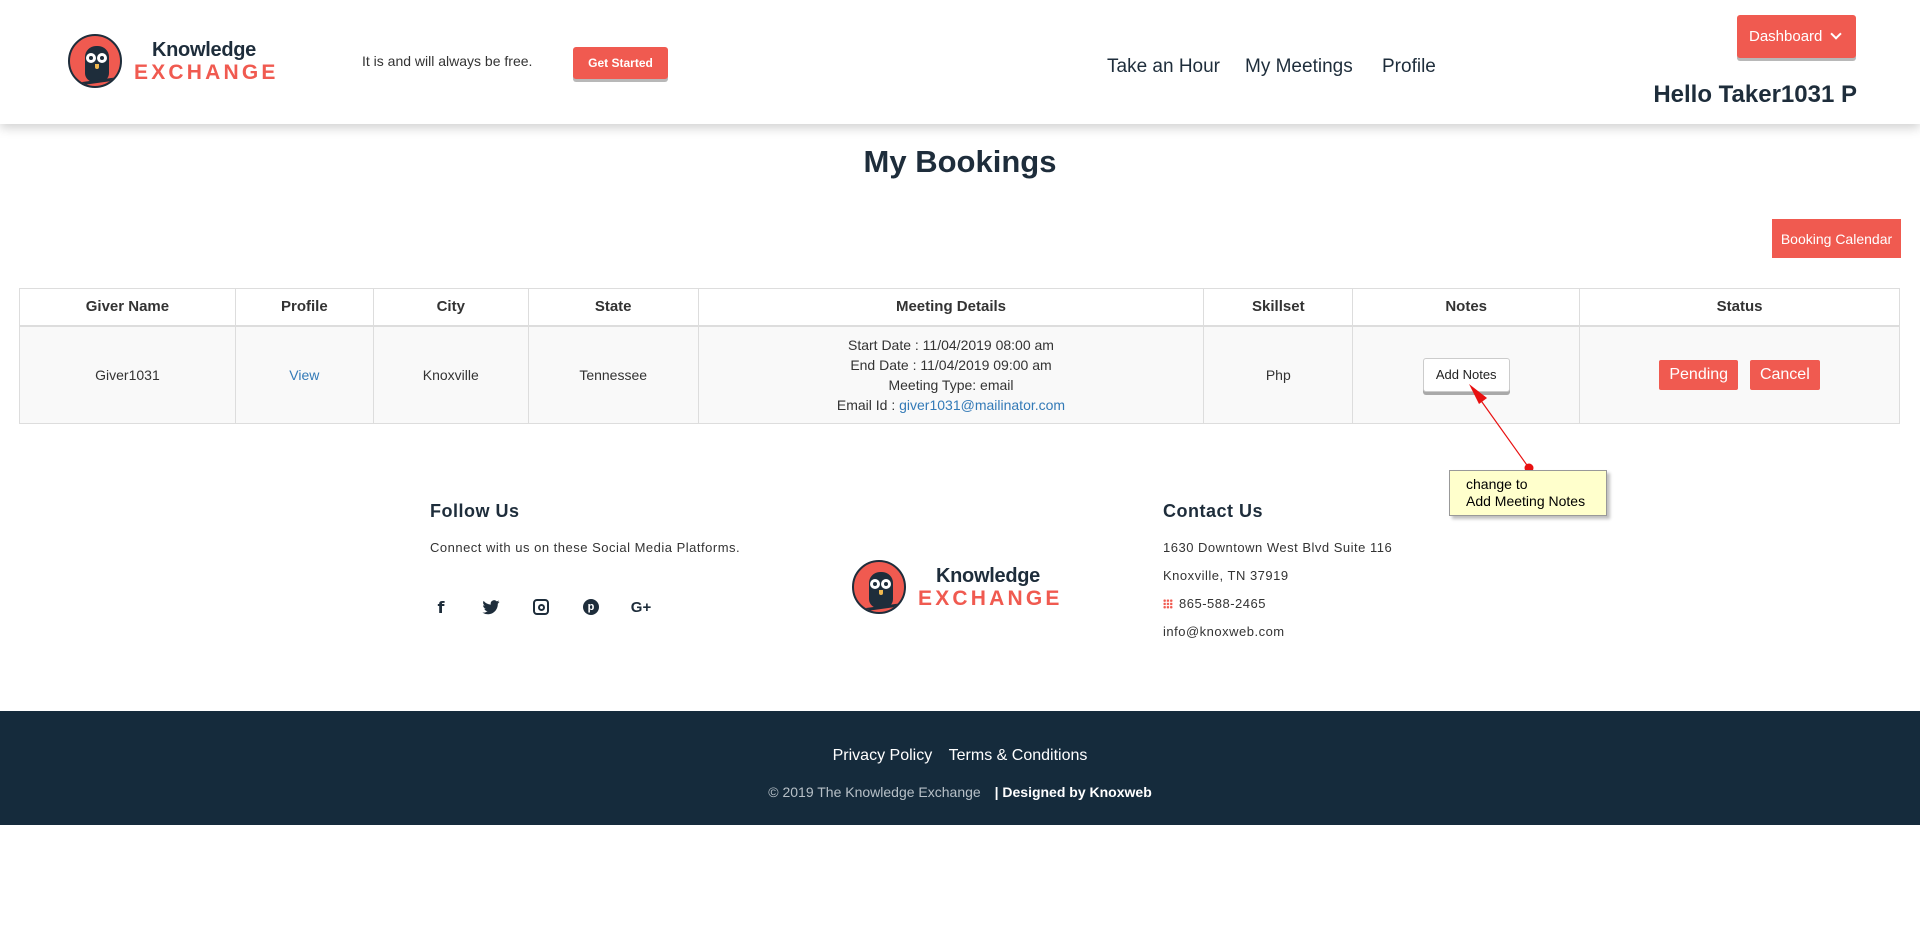  Describe the element at coordinates (1836, 238) in the screenshot. I see `booking-calendar-button: Booking Calendar` at that location.